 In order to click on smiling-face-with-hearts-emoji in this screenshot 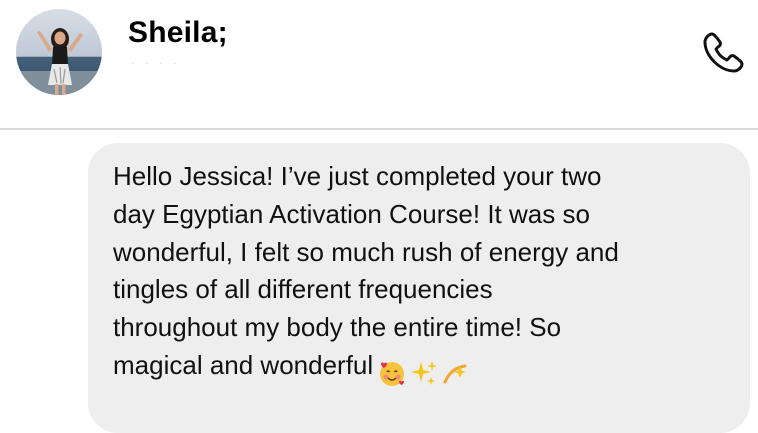, I will do `click(392, 374)`.